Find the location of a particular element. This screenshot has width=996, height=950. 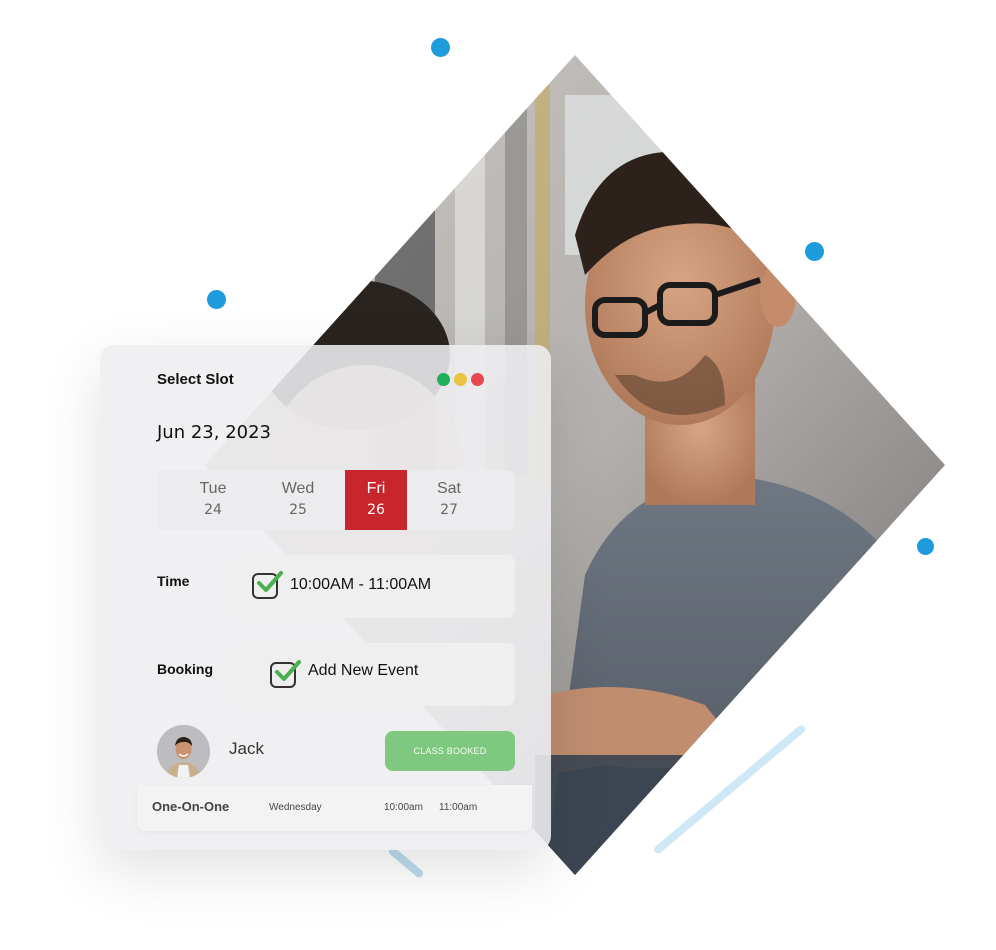

user-name: Jack is located at coordinates (246, 748).